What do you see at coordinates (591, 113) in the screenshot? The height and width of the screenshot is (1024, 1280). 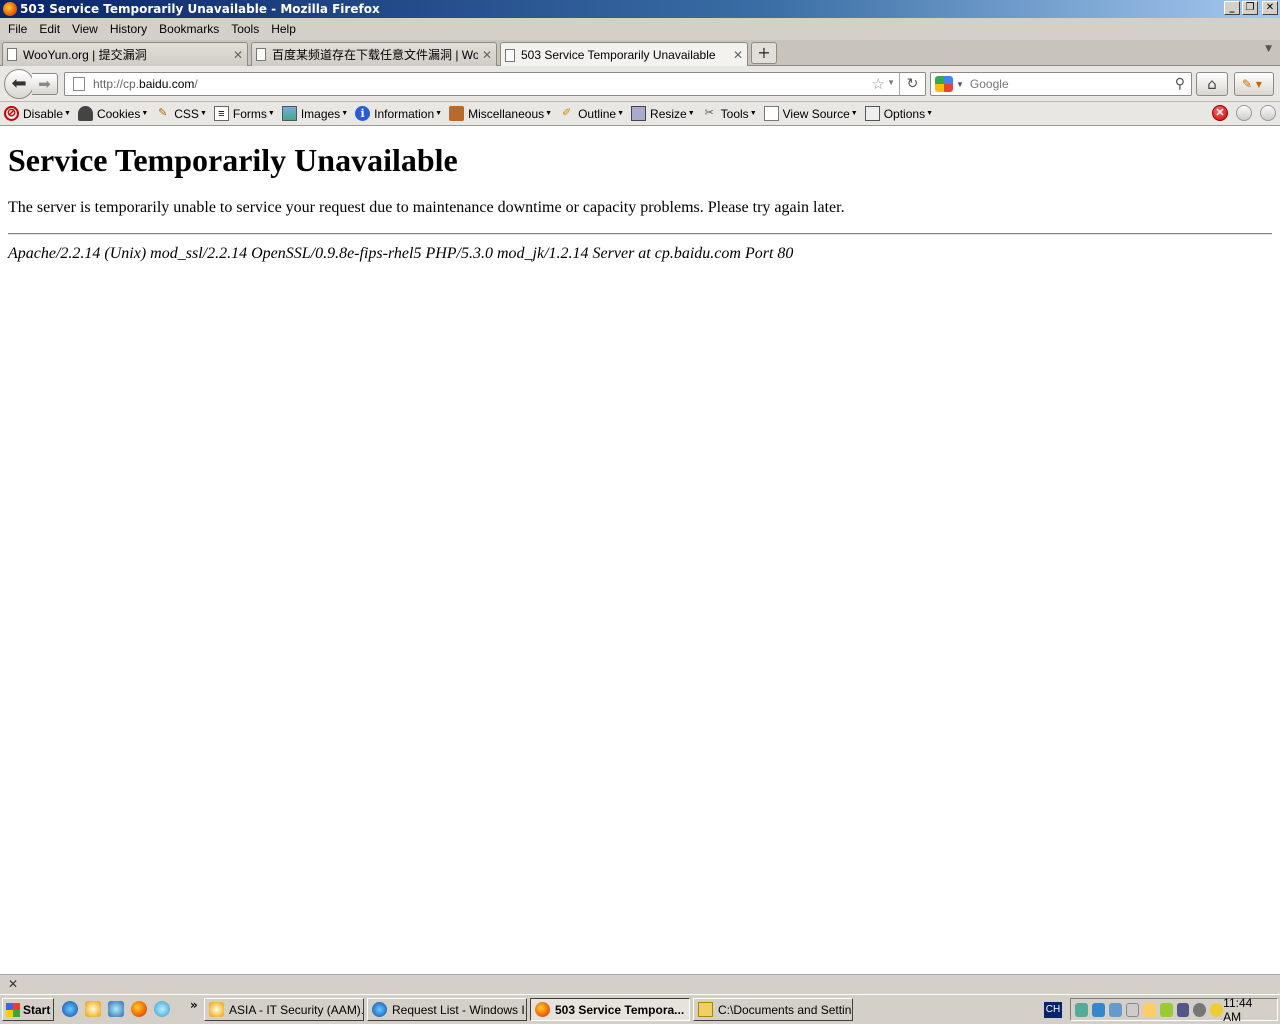 I see `outline-menu: ✐ Outline ▼` at bounding box center [591, 113].